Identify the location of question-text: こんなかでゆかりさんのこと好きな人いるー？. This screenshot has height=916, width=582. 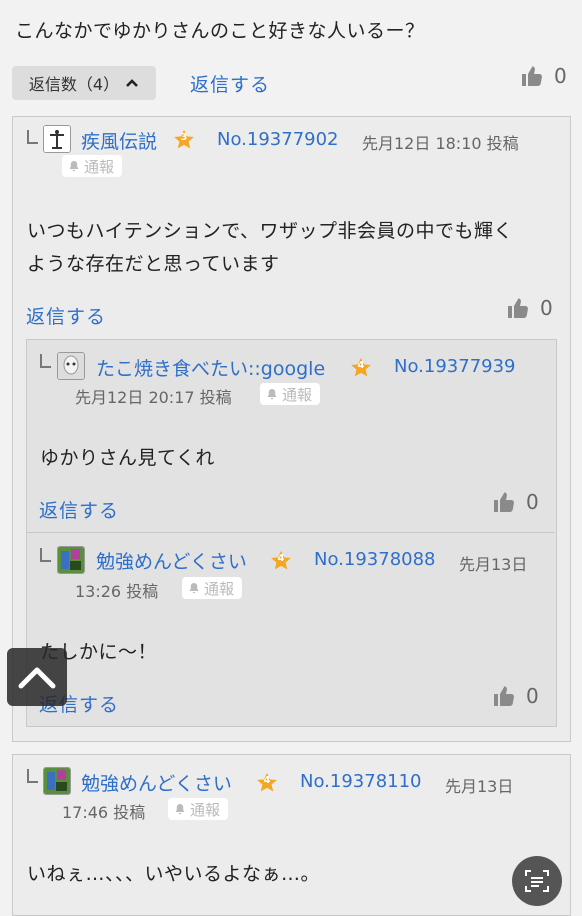
(220, 31).